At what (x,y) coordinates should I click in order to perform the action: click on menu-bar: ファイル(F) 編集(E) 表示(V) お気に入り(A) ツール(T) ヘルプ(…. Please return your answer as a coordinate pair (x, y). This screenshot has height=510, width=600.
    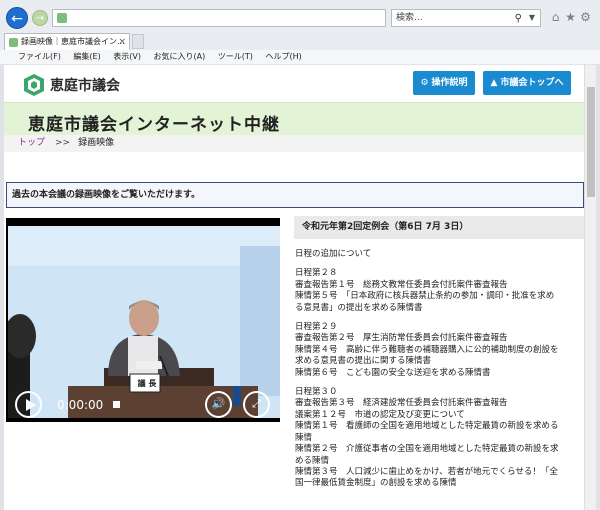
    Looking at the image, I should click on (300, 57).